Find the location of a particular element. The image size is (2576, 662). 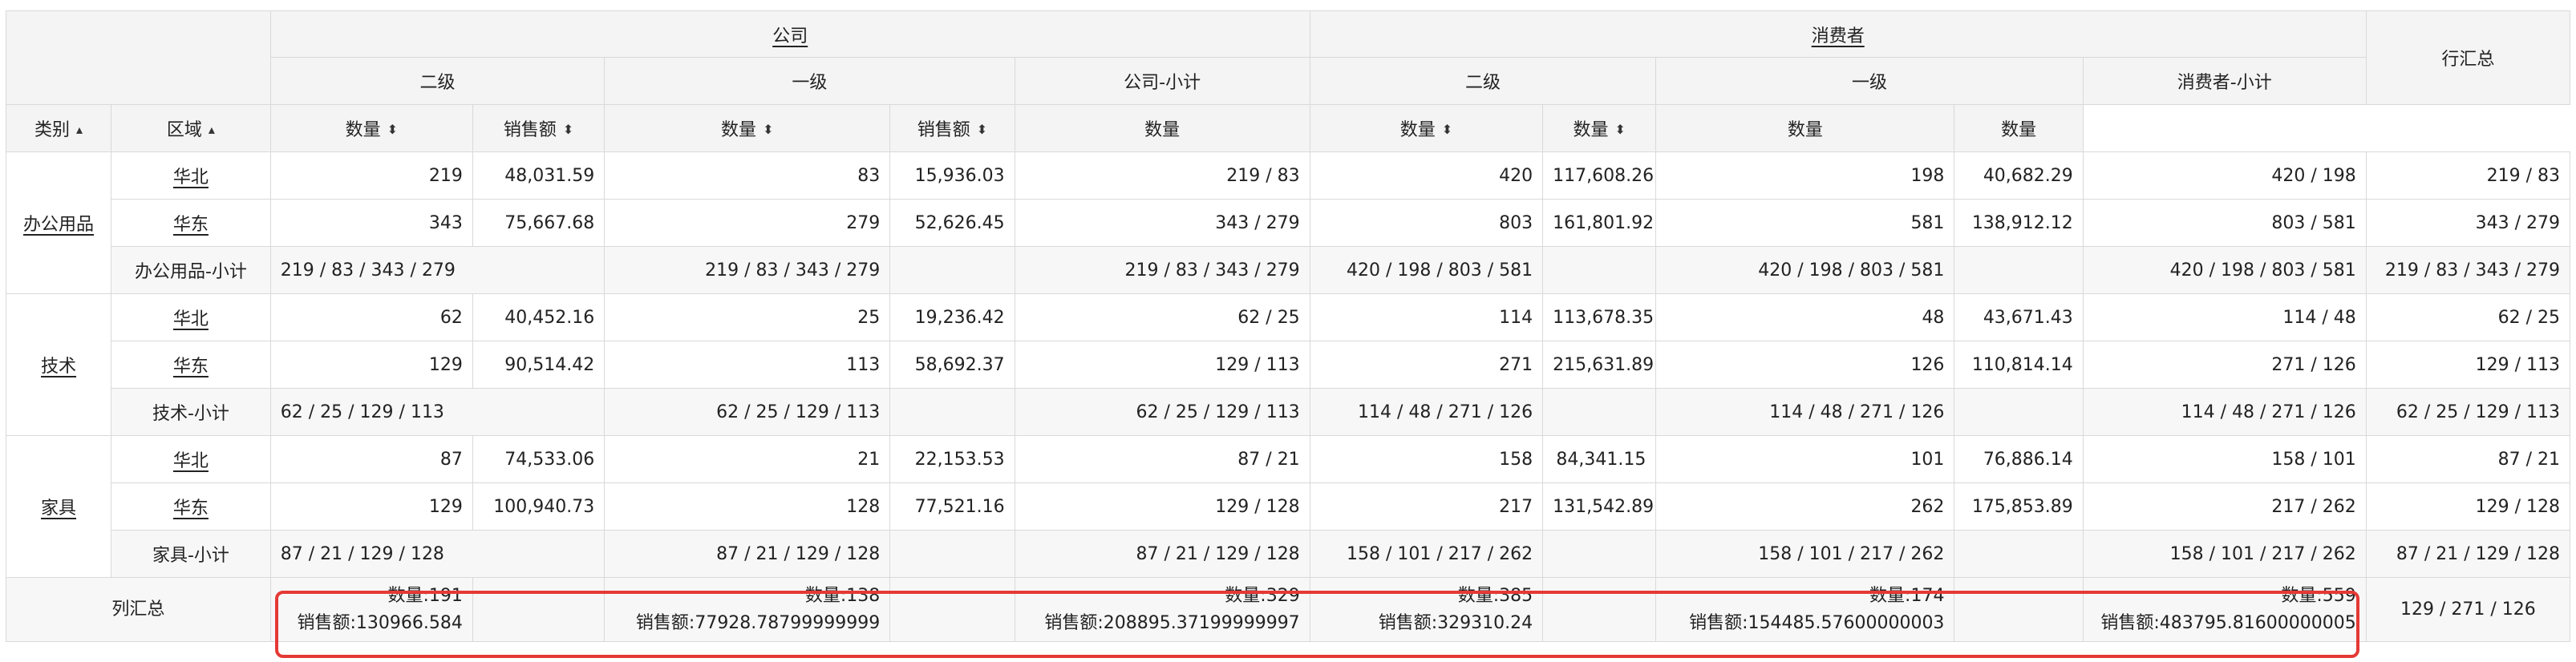

data-cell: 420 is located at coordinates (1426, 175).